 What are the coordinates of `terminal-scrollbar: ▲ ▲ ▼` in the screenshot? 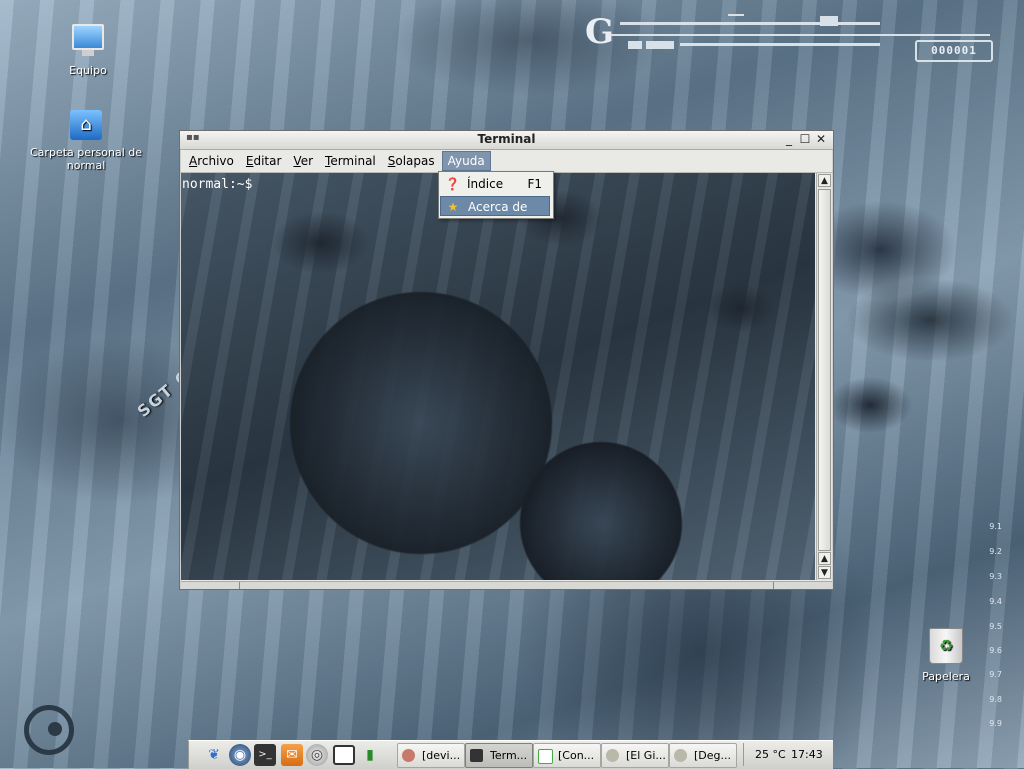 It's located at (824, 376).